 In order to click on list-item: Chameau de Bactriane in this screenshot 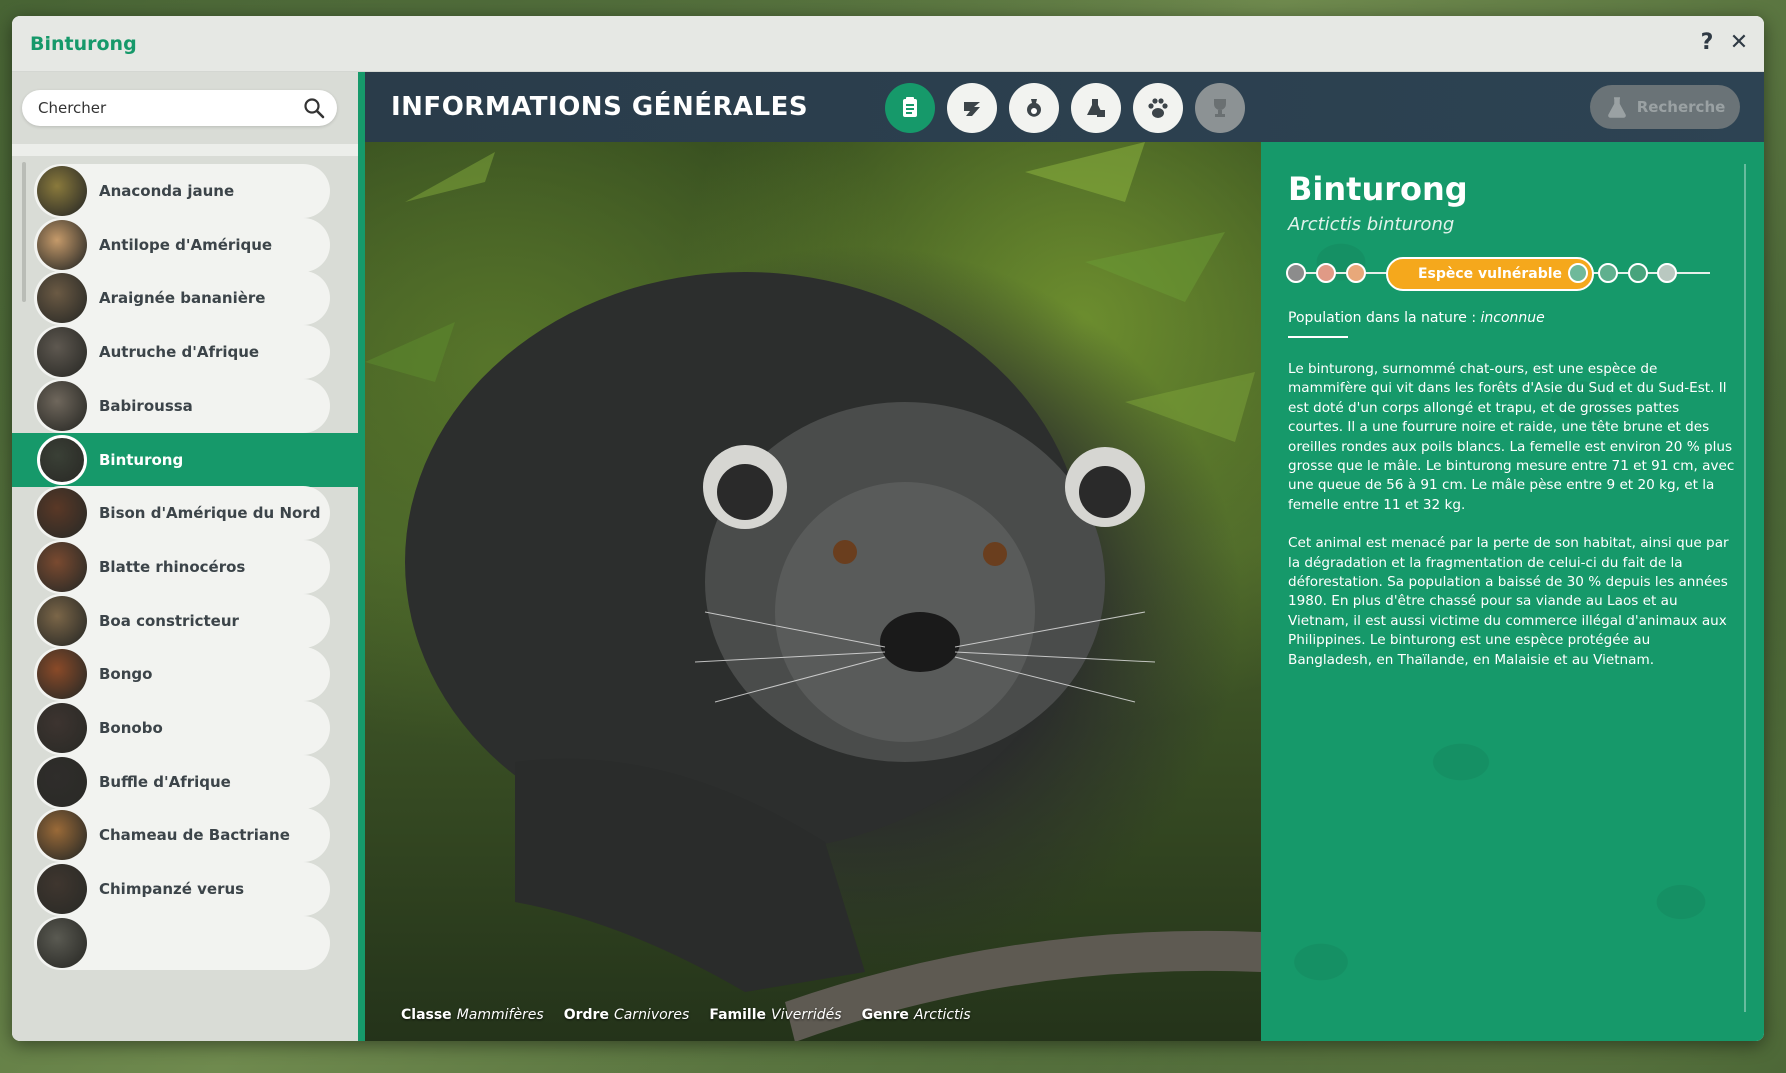, I will do `click(182, 835)`.